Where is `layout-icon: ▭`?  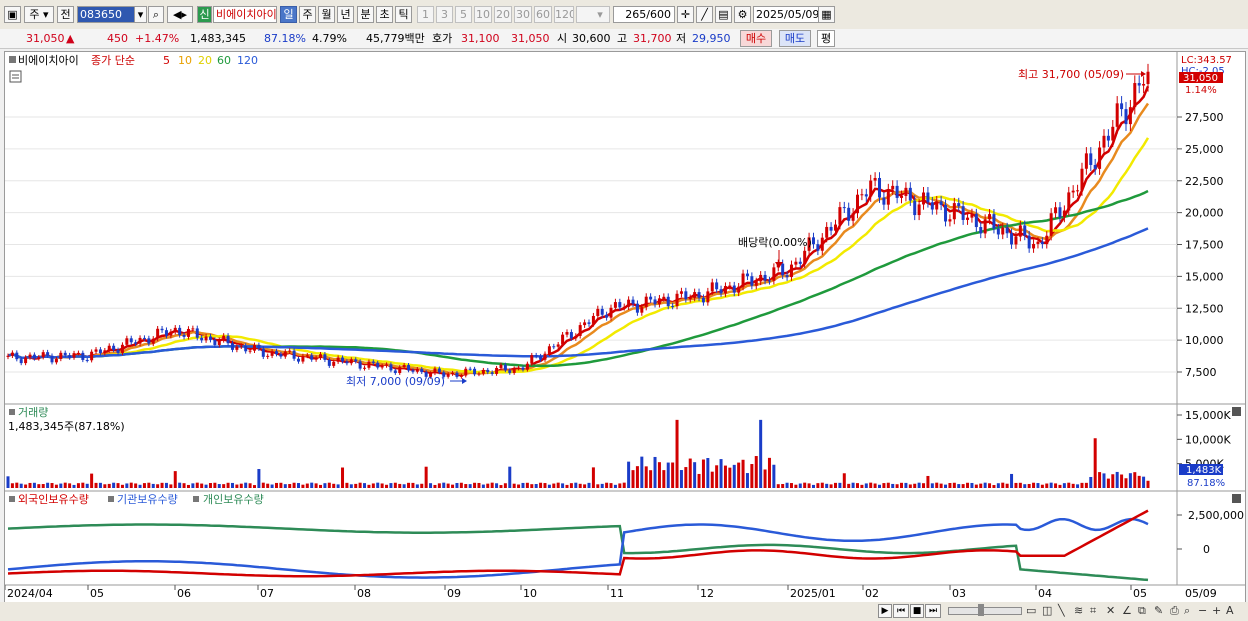 layout-icon: ▭ is located at coordinates (1031, 611).